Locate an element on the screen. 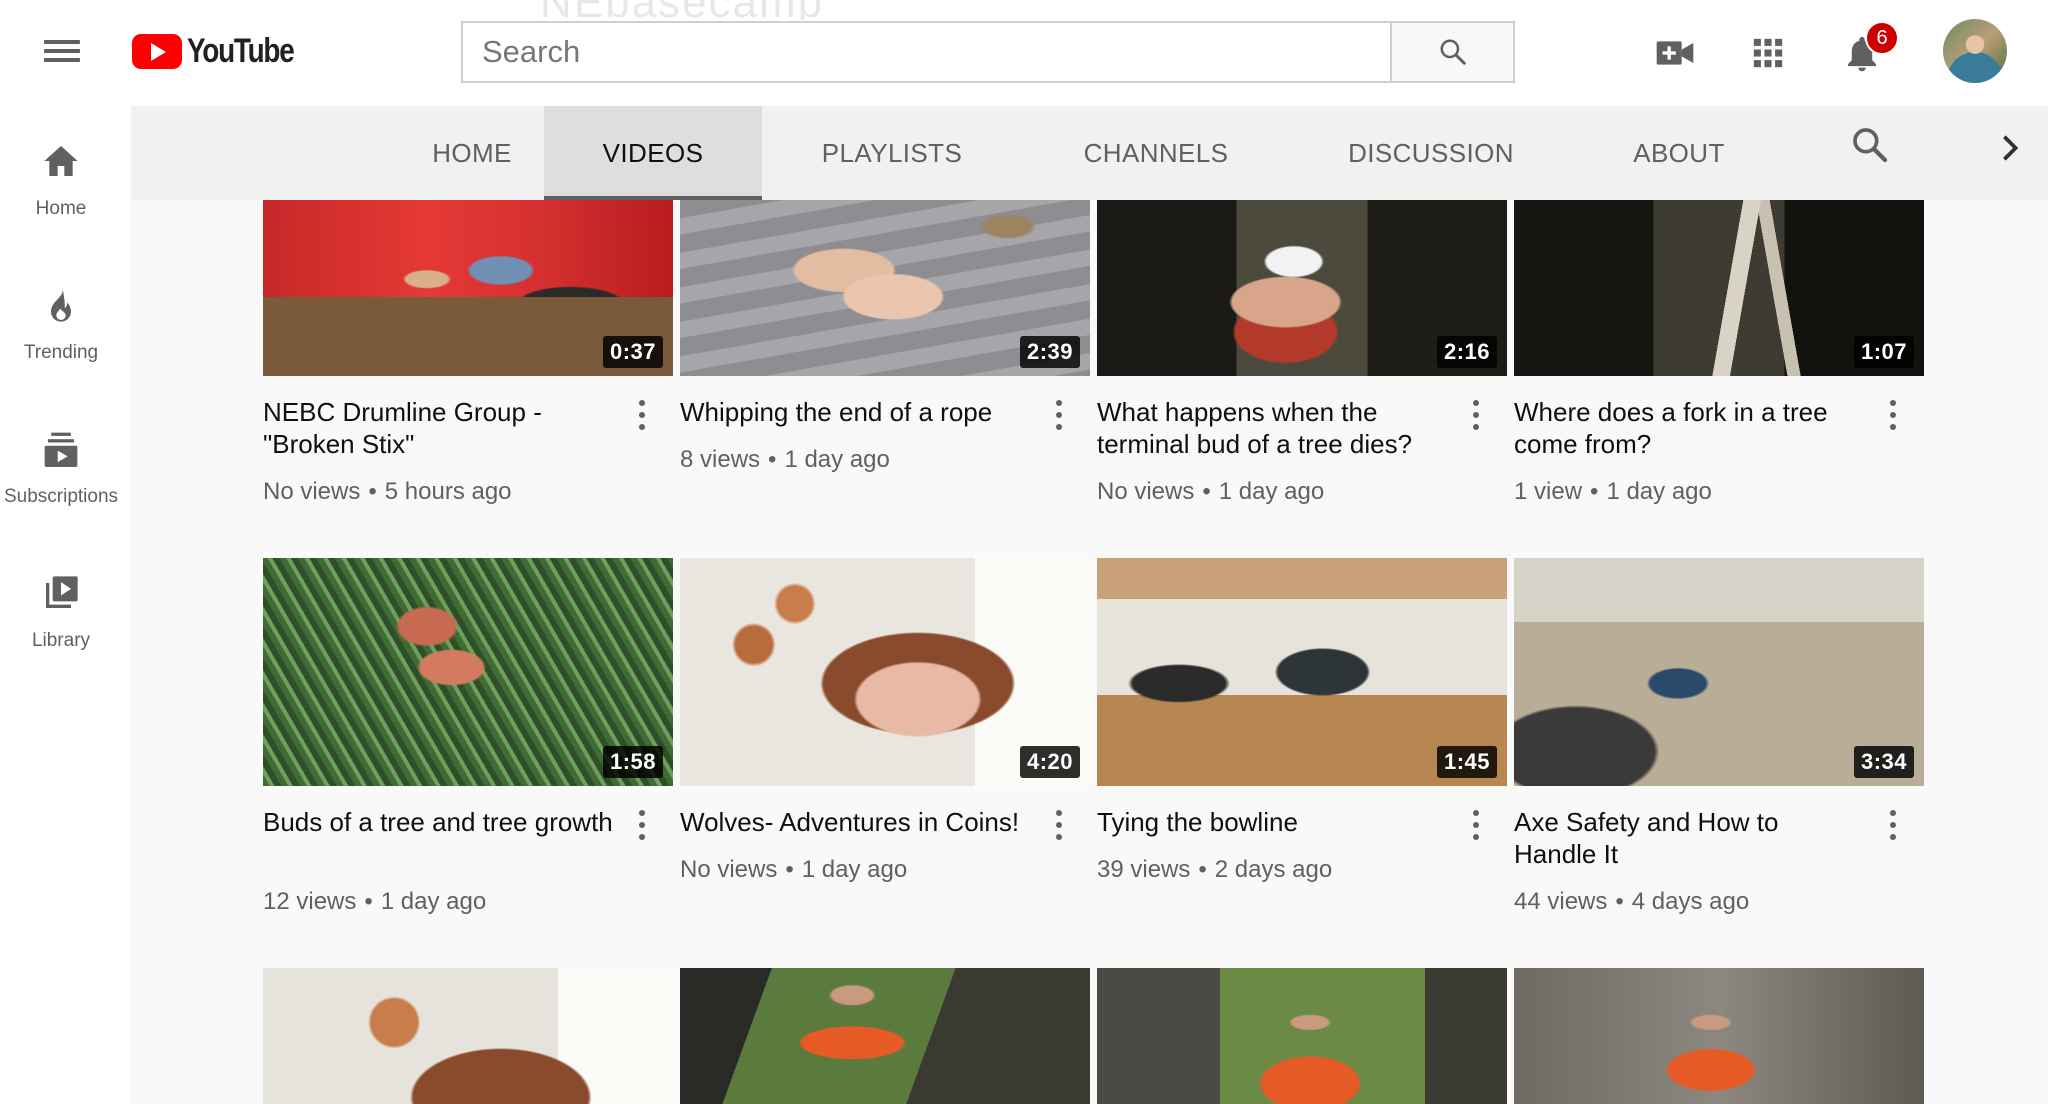  video-title: Where does a fork in a tree come from? is located at coordinates (1689, 428).